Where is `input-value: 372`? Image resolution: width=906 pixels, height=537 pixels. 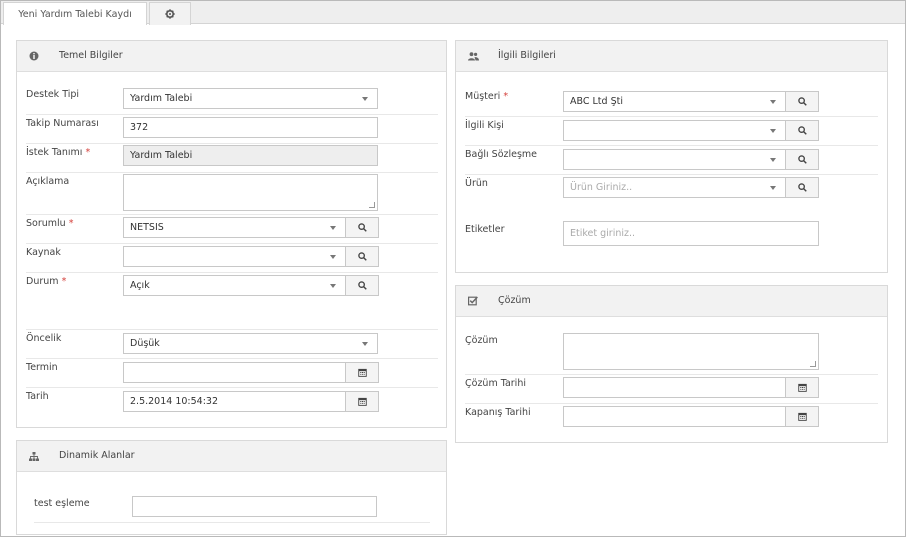
input-value: 372 is located at coordinates (139, 127).